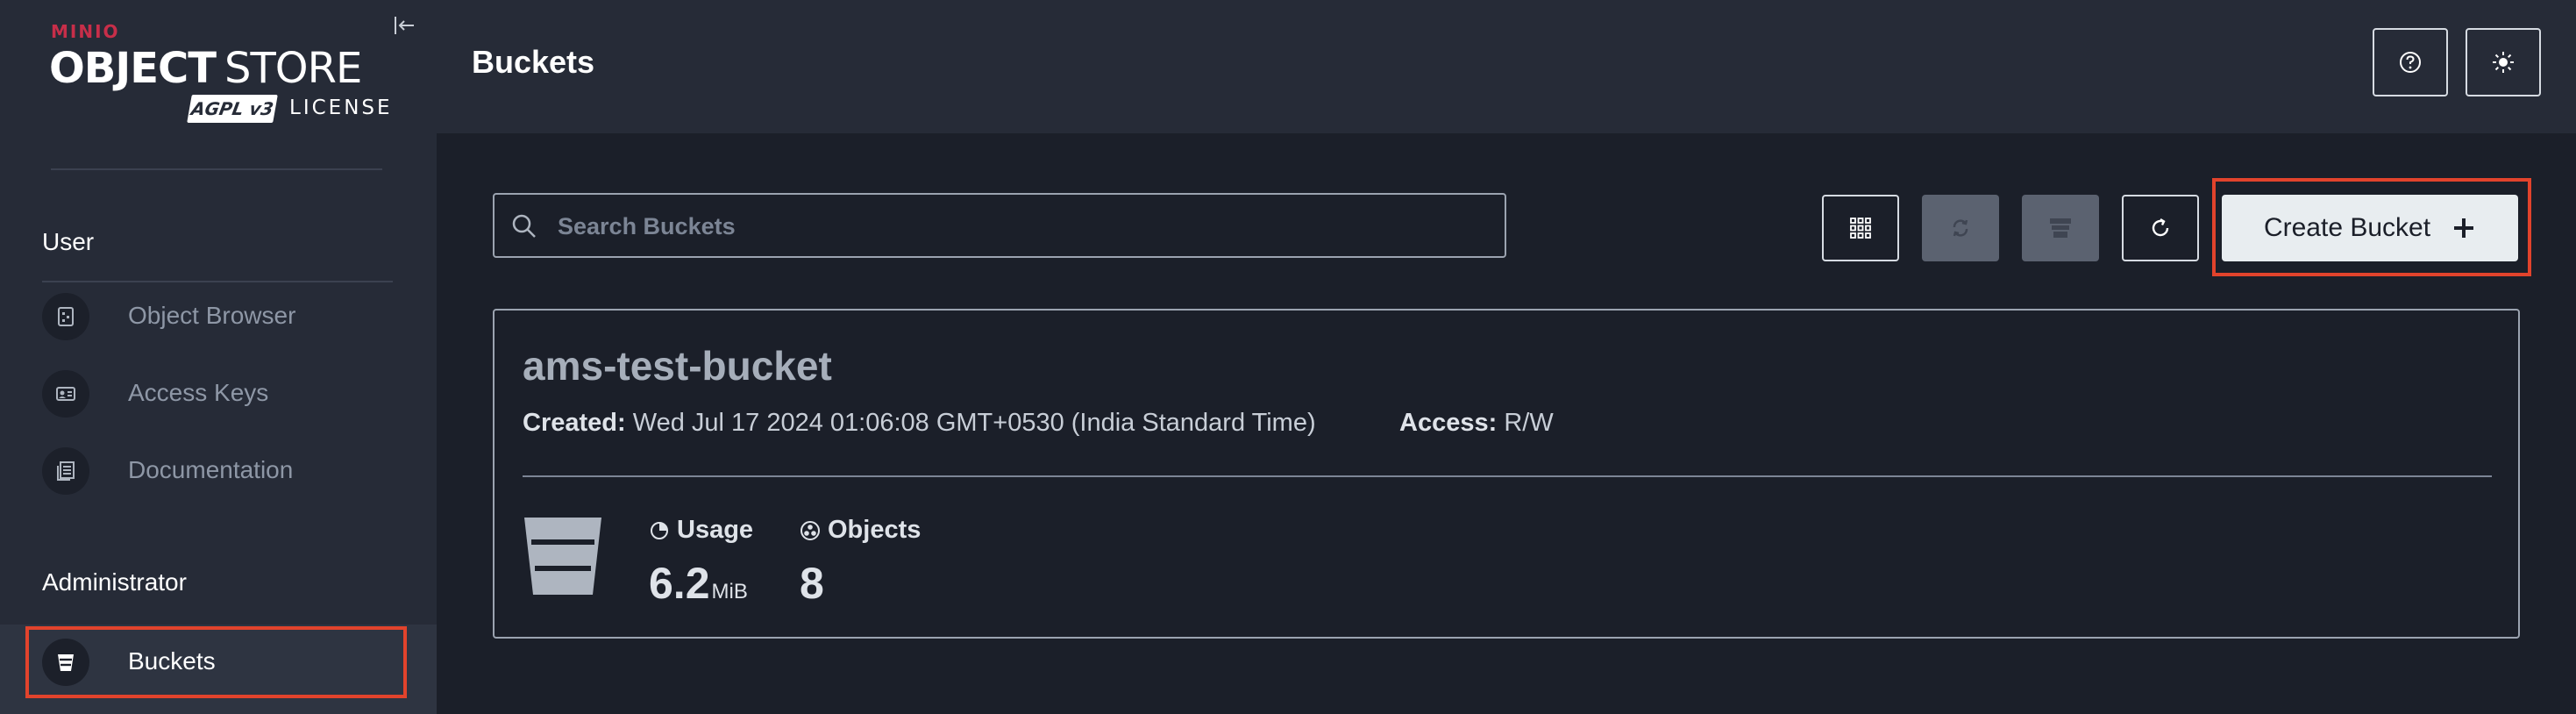  I want to click on sidebar-item-object-browser: Object Browser, so click(217, 317).